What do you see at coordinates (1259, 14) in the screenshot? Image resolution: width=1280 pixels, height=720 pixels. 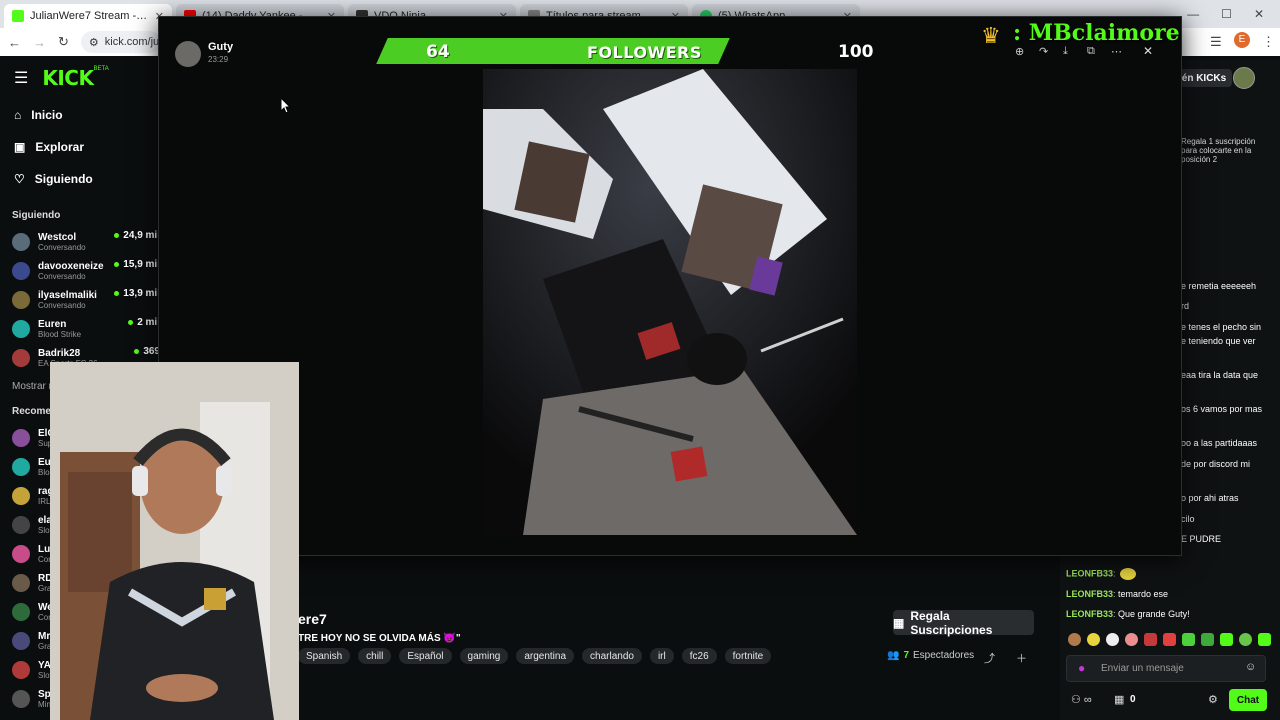 I see `close-window-icon: ✕` at bounding box center [1259, 14].